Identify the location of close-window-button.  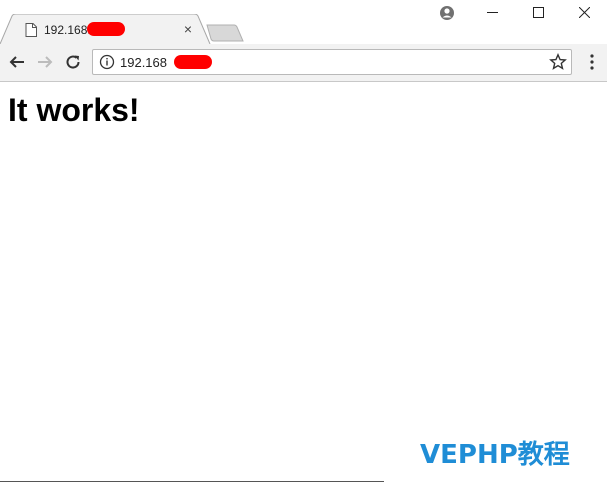
(584, 12).